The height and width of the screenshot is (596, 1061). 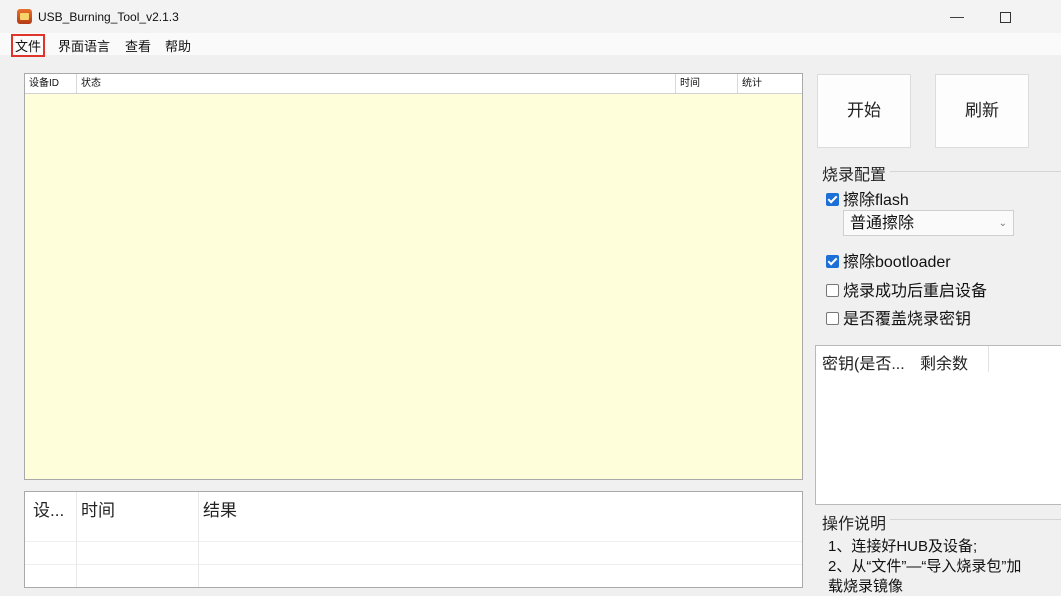 I want to click on chevron-down-icon: ⌄, so click(x=1002, y=223).